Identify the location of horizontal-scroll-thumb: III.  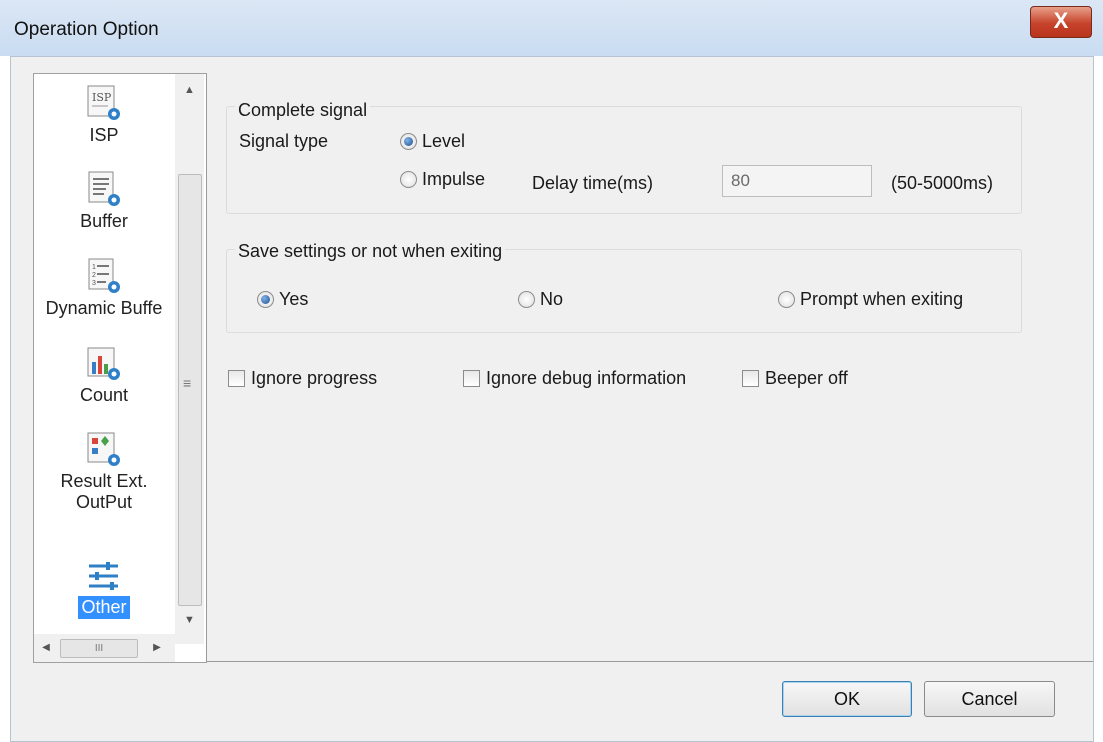
(99, 648).